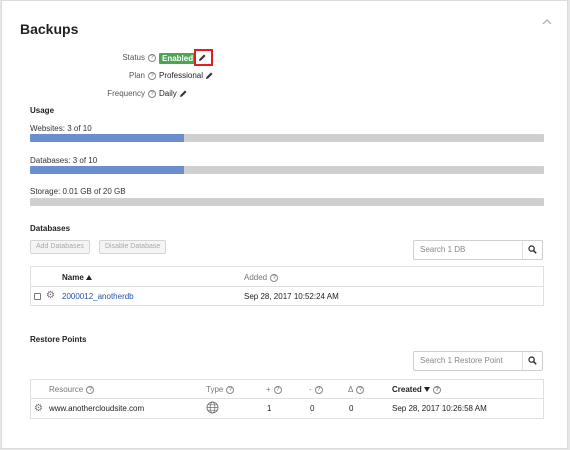 Image resolution: width=570 pixels, height=450 pixels. Describe the element at coordinates (287, 202) in the screenshot. I see `usage-storage-bar` at that location.